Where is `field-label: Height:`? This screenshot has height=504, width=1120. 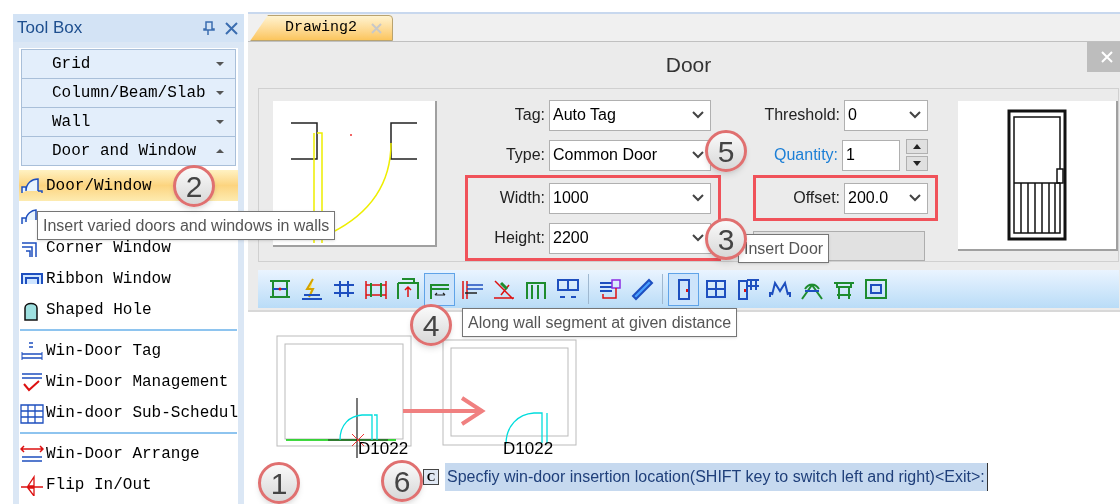
field-label: Height: is located at coordinates (520, 238).